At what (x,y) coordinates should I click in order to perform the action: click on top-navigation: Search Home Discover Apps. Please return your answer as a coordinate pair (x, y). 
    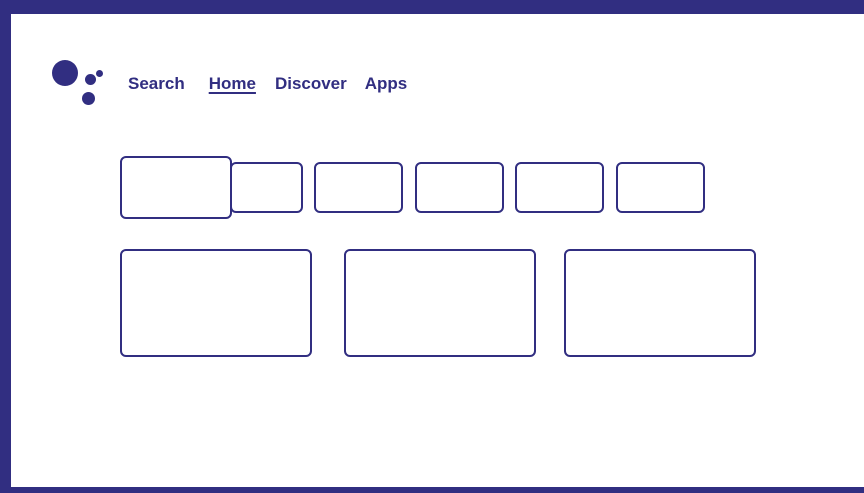
    Looking at the image, I should click on (277, 86).